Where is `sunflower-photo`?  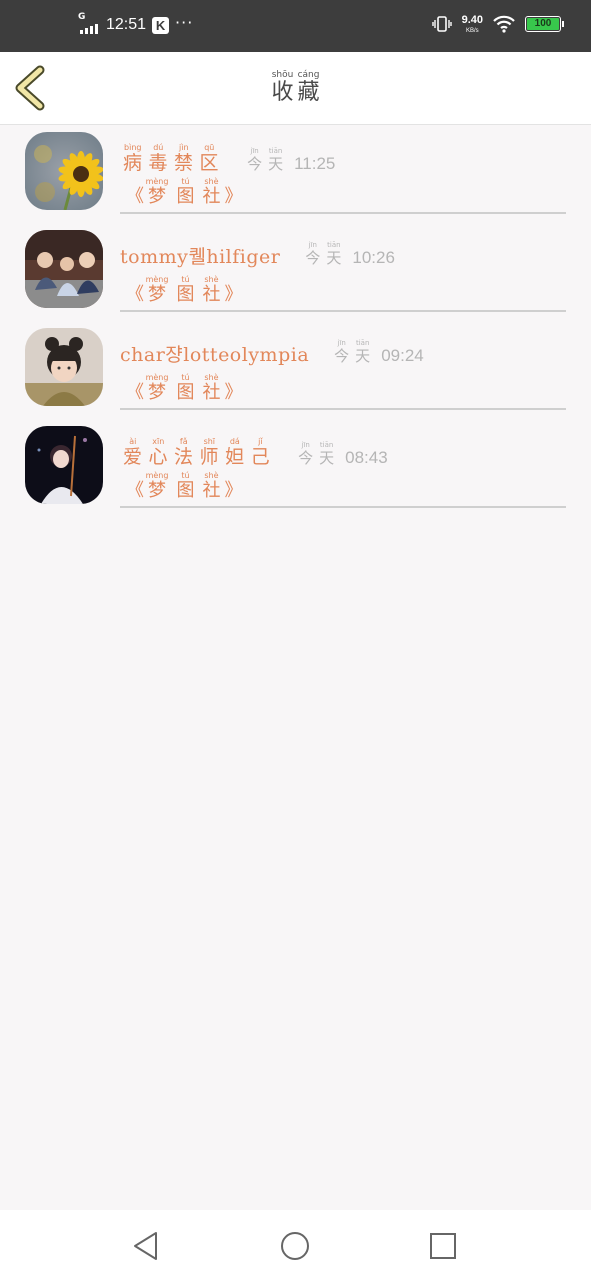
sunflower-photo is located at coordinates (64, 171).